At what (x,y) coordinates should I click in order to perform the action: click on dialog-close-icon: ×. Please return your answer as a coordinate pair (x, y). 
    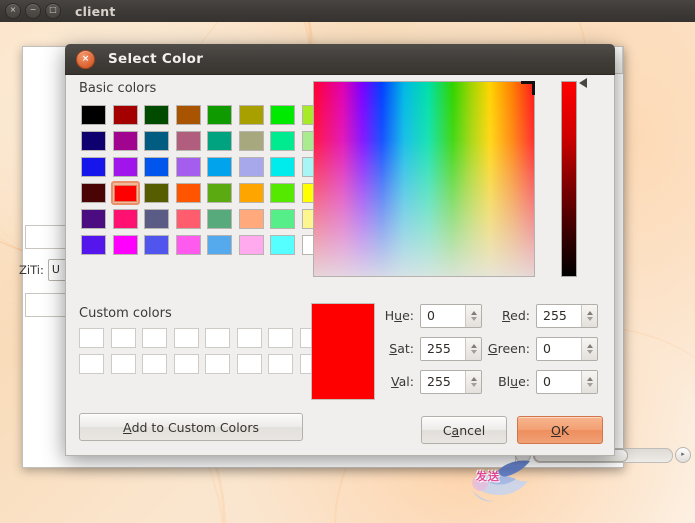
    Looking at the image, I should click on (85, 59).